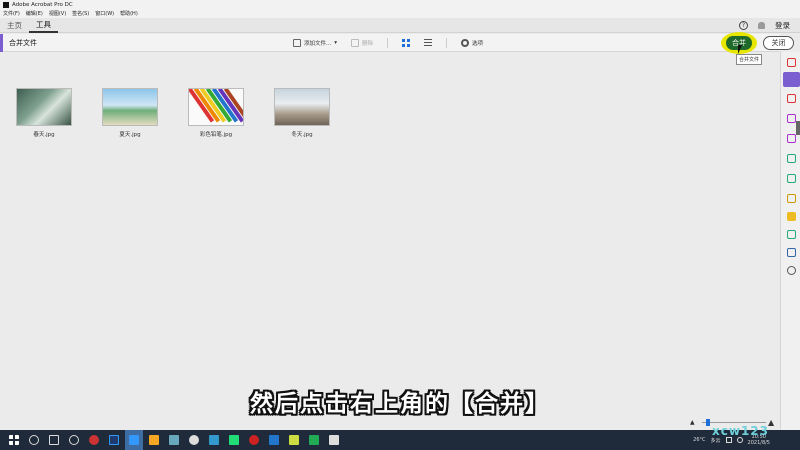 The width and height of the screenshot is (800, 450). I want to click on mouse-cursor-icon, so click(740, 49).